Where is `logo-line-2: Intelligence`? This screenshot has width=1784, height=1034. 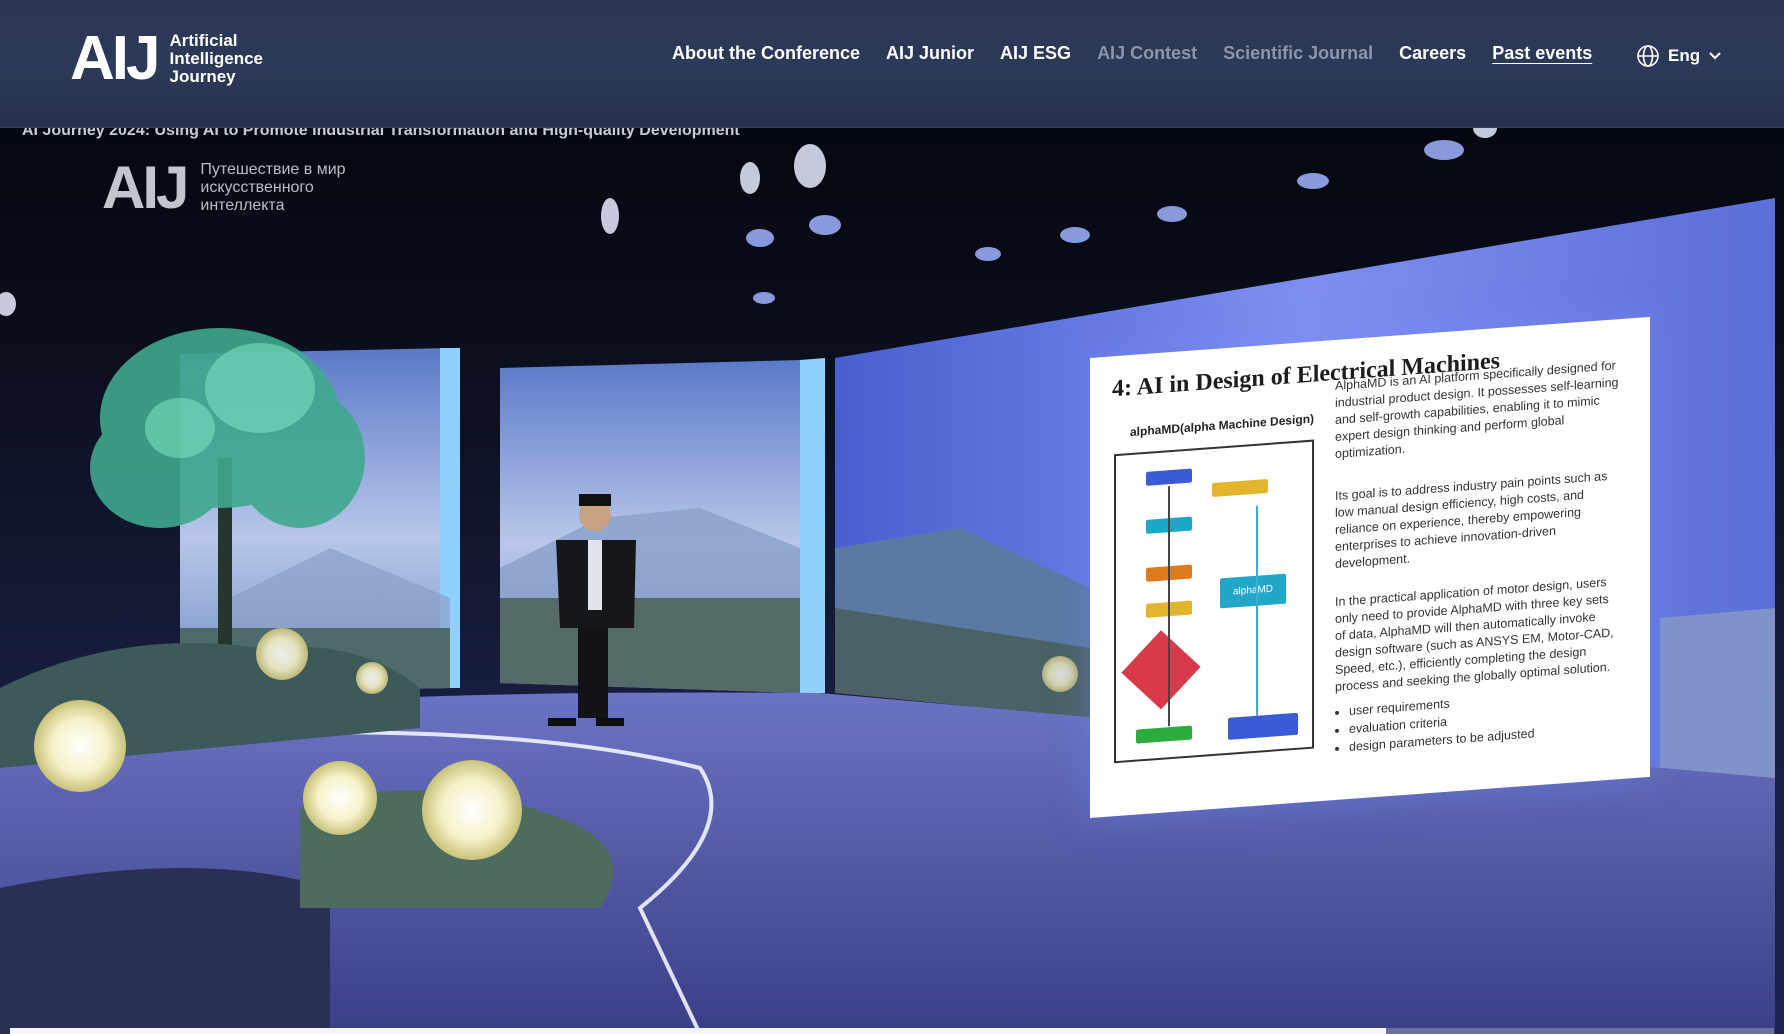
logo-line-2: Intelligence is located at coordinates (216, 58).